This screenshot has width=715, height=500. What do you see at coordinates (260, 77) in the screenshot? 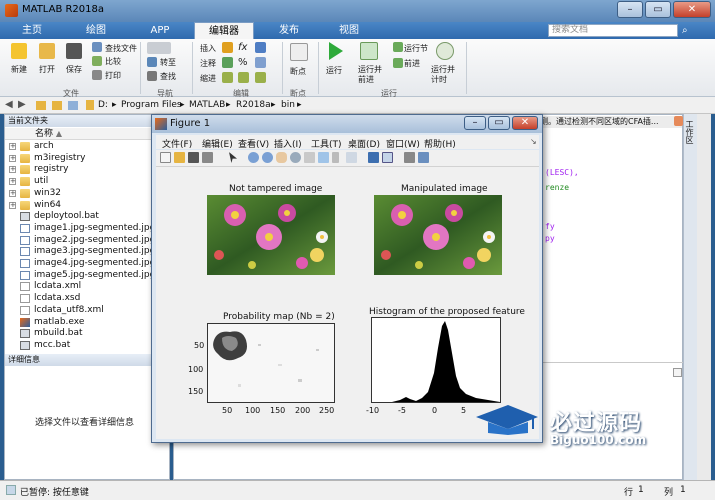
I see `indent-decrease-icon` at bounding box center [260, 77].